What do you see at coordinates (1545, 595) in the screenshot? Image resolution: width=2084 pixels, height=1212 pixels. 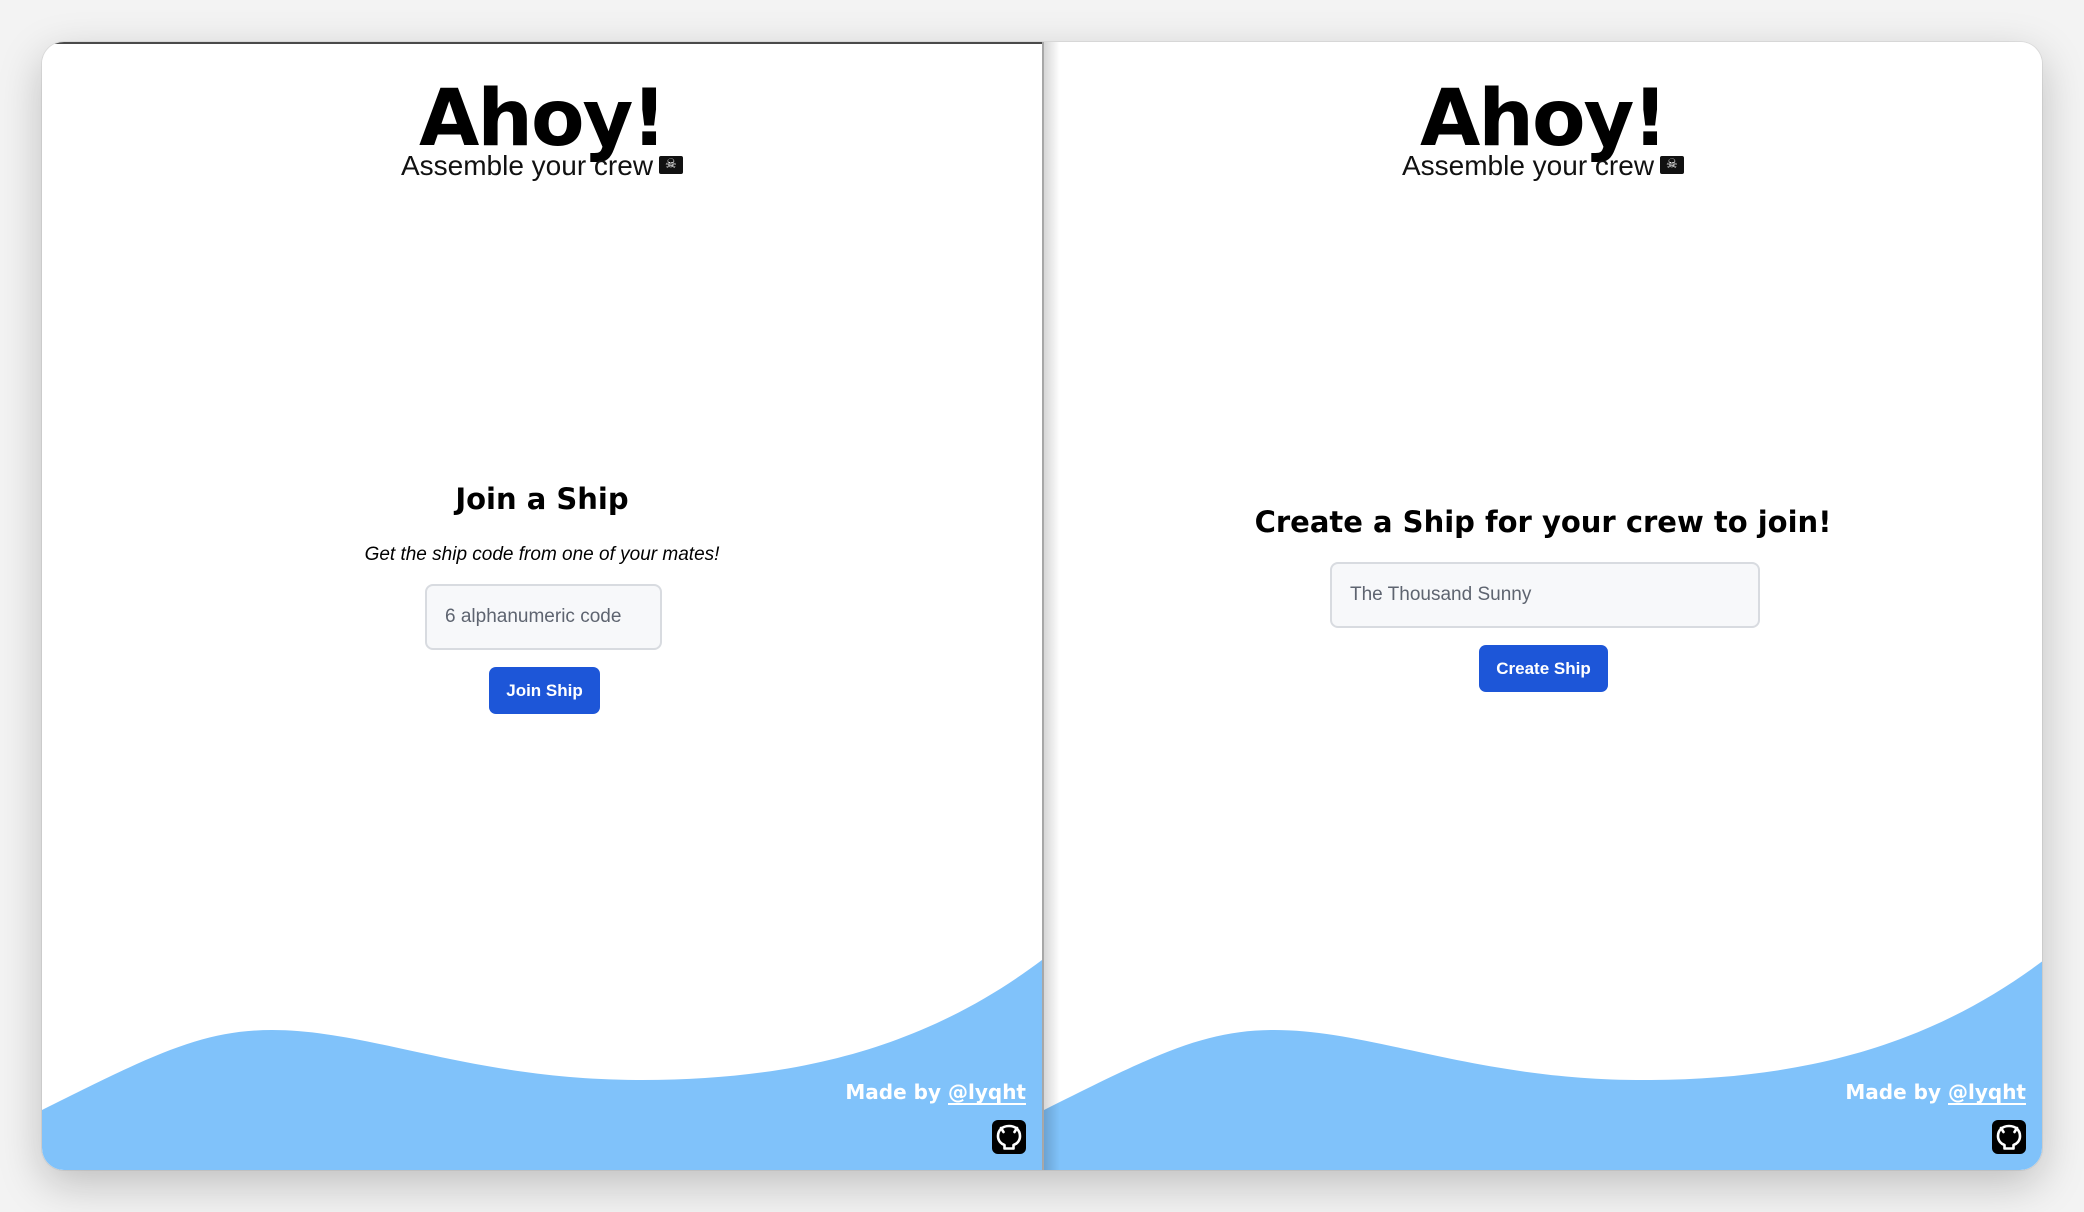 I see `ship-name-input` at bounding box center [1545, 595].